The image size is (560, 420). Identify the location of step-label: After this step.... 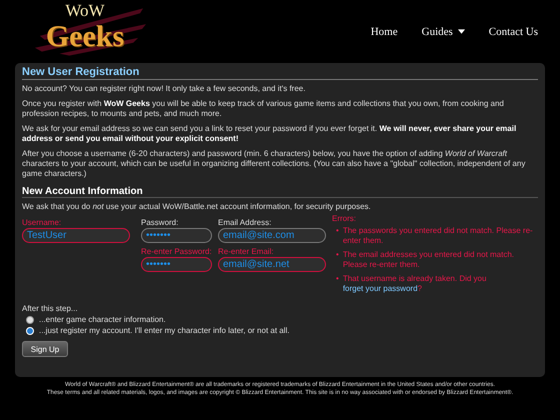
(50, 308).